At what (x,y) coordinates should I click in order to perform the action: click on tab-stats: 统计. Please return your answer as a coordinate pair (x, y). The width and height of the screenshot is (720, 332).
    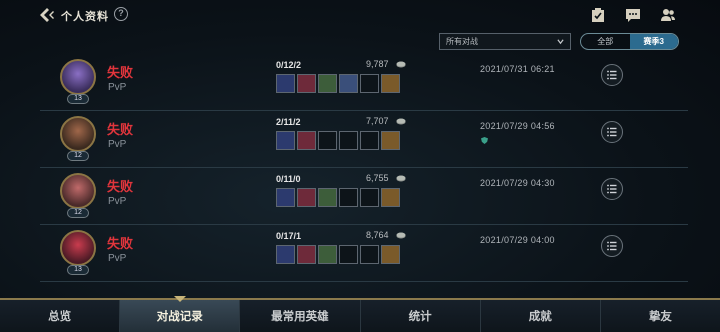
    Looking at the image, I should click on (421, 316).